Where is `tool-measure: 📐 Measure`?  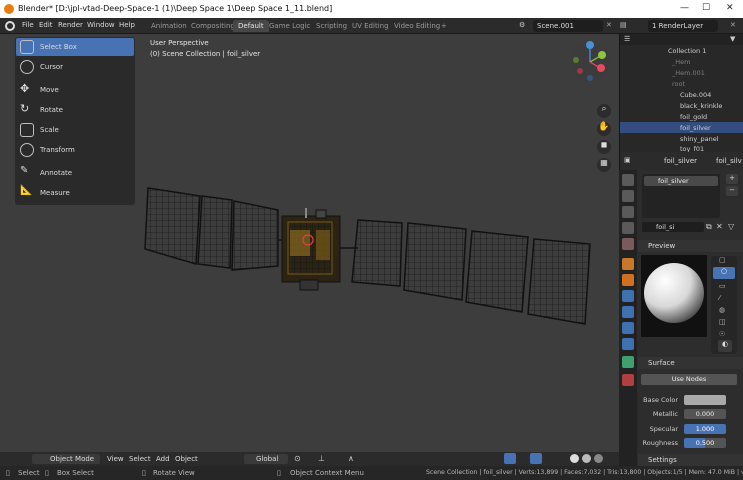
tool-measure: 📐 Measure is located at coordinates (75, 193).